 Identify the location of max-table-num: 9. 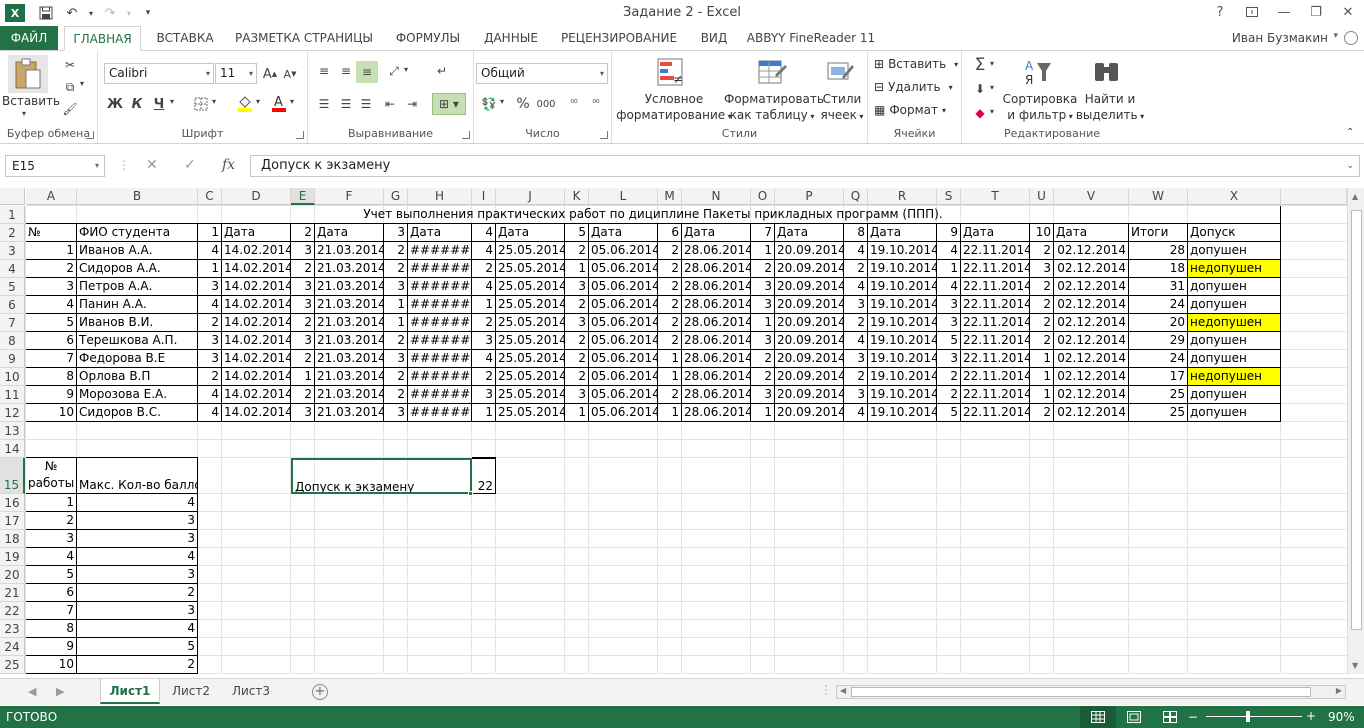
(51, 647).